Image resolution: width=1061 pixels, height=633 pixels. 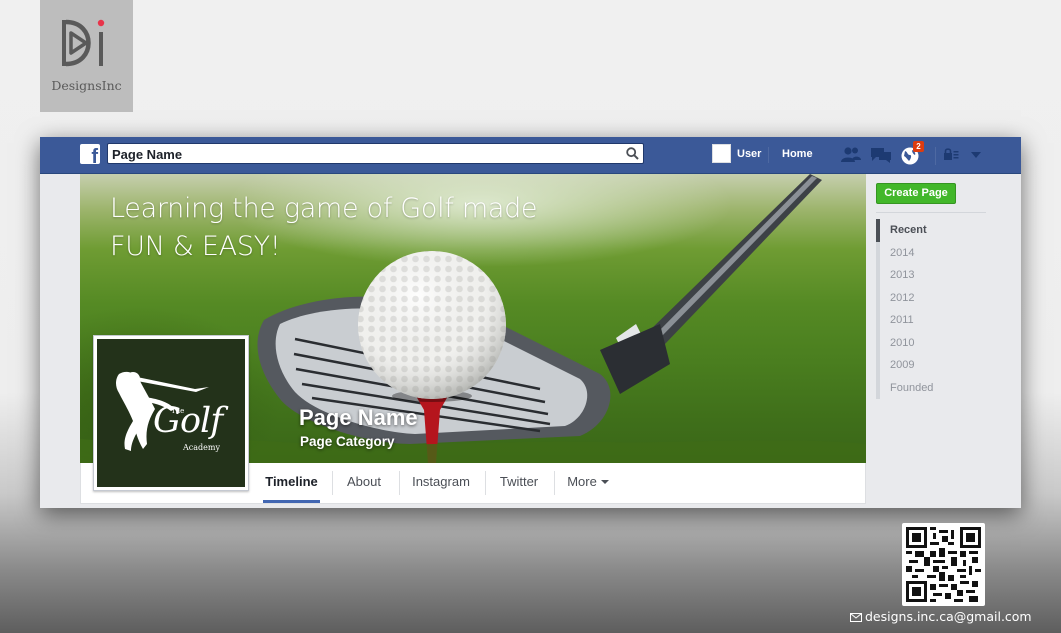 I want to click on page-category: Page Category, so click(x=347, y=441).